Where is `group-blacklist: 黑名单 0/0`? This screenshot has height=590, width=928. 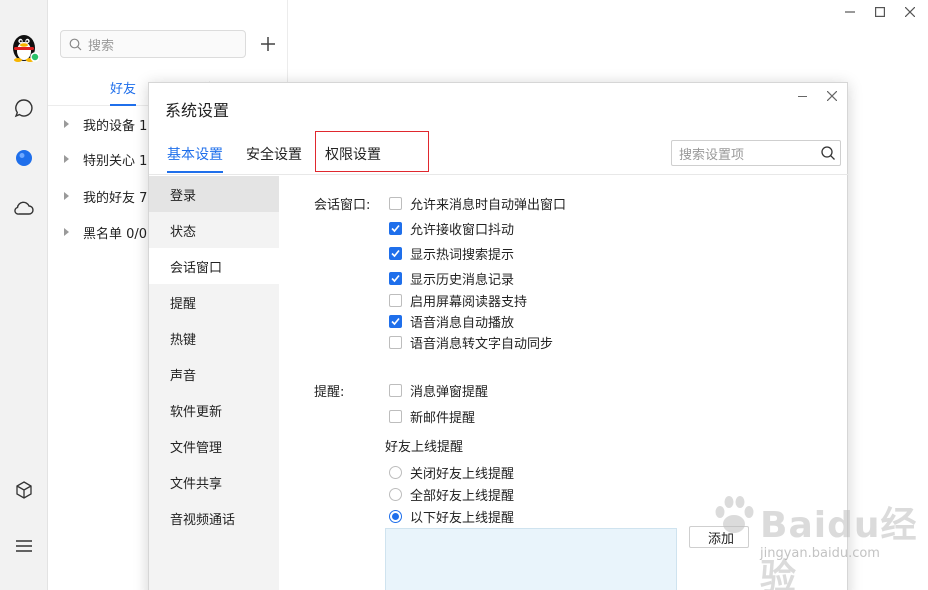
group-blacklist: 黑名单 0/0 is located at coordinates (105, 232).